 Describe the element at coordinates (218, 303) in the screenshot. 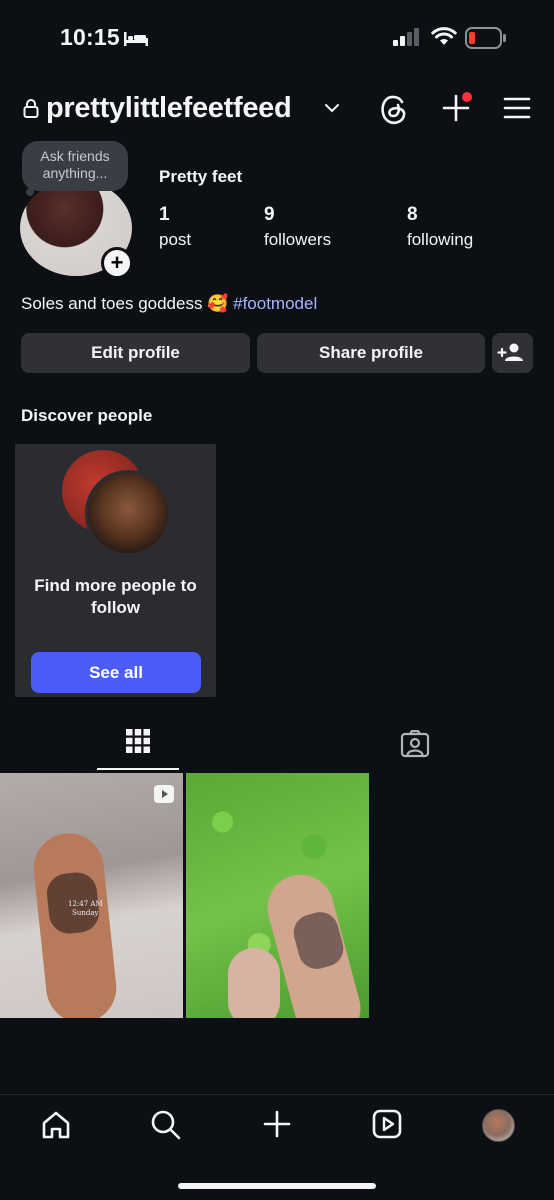

I see `bio-emoji: 🥰` at that location.